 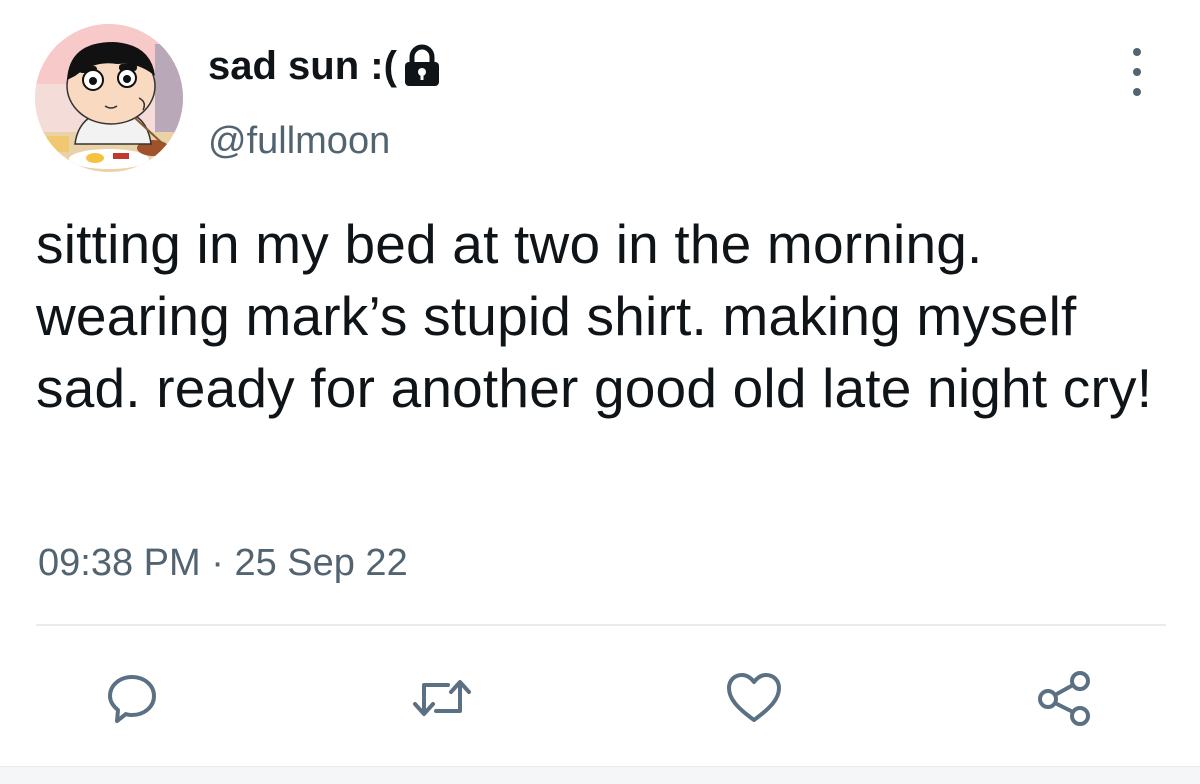 I want to click on divider, so click(x=601, y=625).